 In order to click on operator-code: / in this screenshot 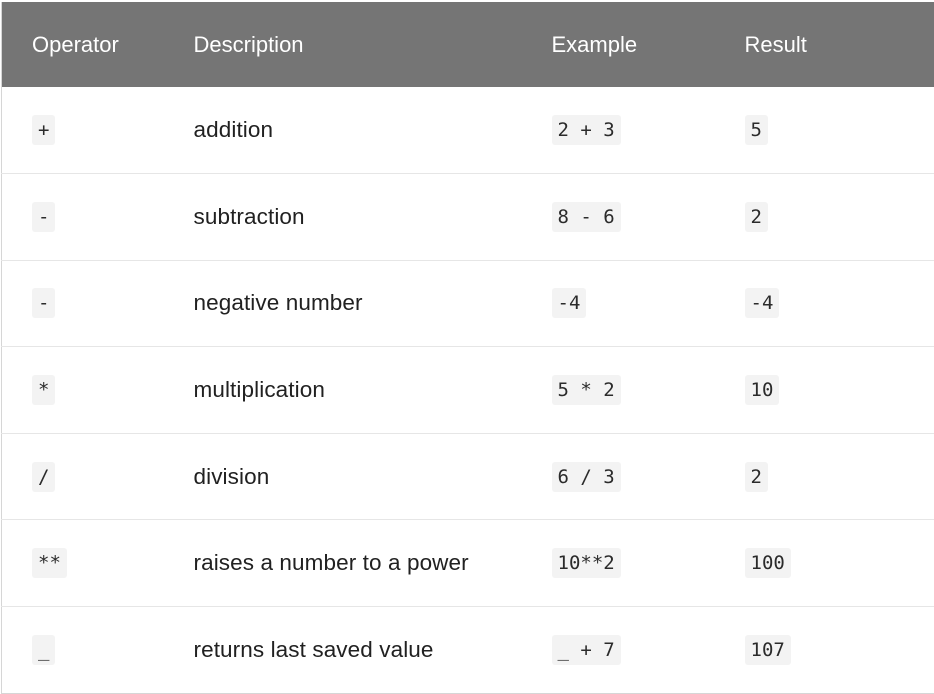, I will do `click(44, 476)`.